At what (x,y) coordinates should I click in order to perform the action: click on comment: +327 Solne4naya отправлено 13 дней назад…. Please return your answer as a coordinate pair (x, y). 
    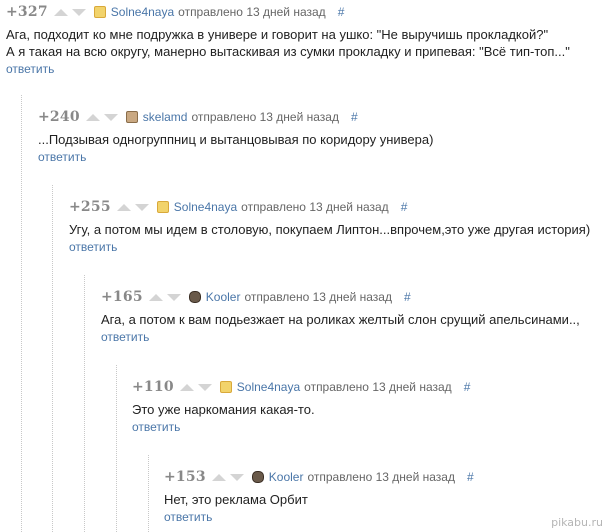
    Looking at the image, I should click on (306, 40).